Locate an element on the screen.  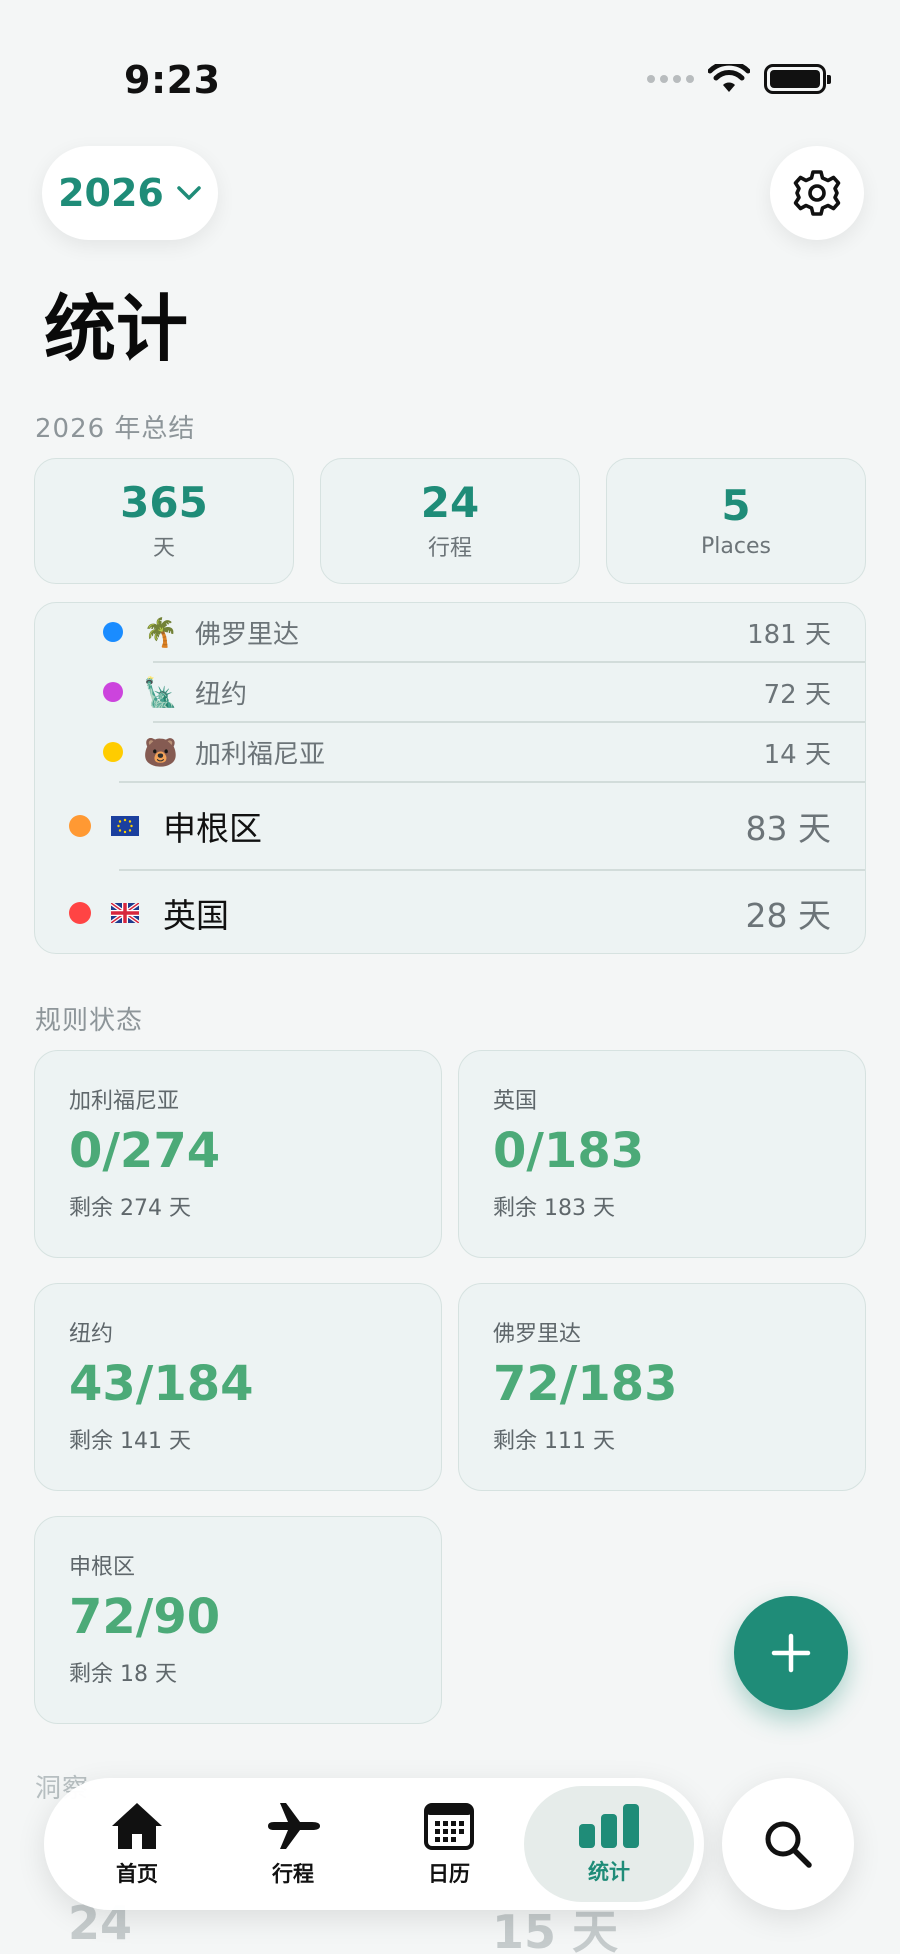
summary-value: 5 is located at coordinates (736, 506).